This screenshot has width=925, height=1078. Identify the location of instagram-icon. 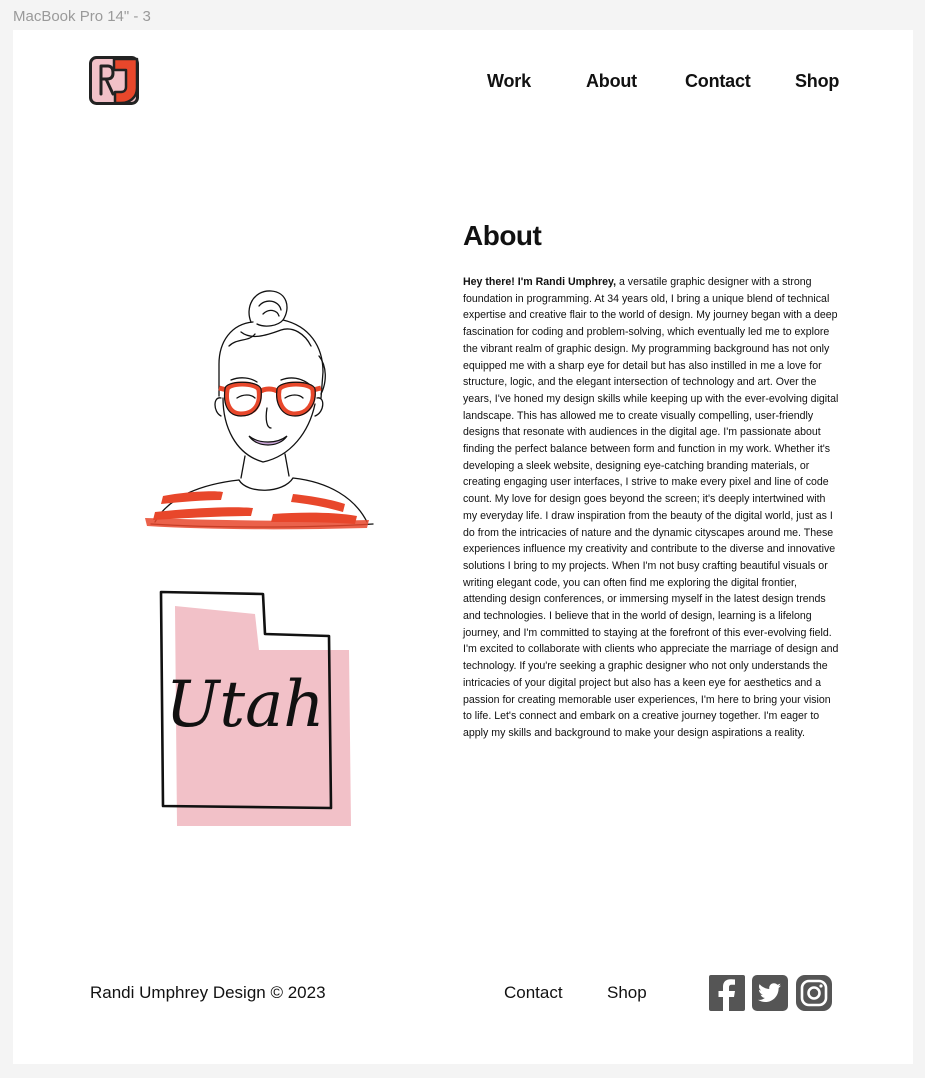
(814, 993).